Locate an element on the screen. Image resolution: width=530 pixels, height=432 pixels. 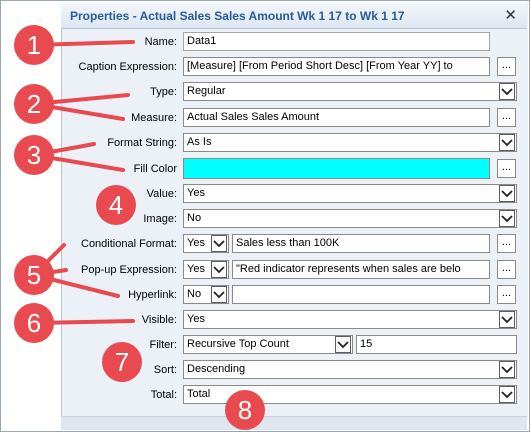
callout-6: 6 is located at coordinates (34, 323).